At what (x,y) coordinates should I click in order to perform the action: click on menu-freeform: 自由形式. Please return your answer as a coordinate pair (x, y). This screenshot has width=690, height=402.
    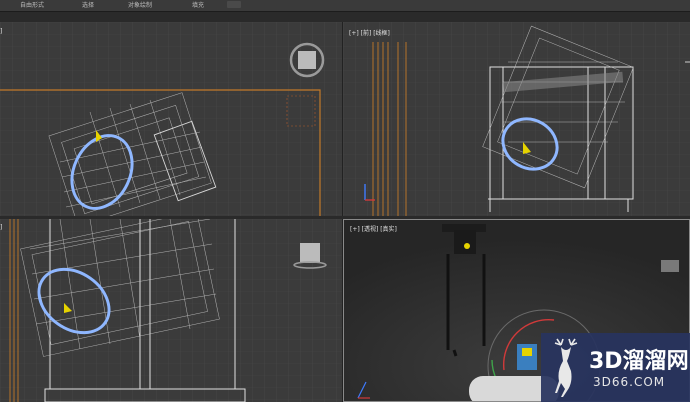
    Looking at the image, I should click on (32, 5).